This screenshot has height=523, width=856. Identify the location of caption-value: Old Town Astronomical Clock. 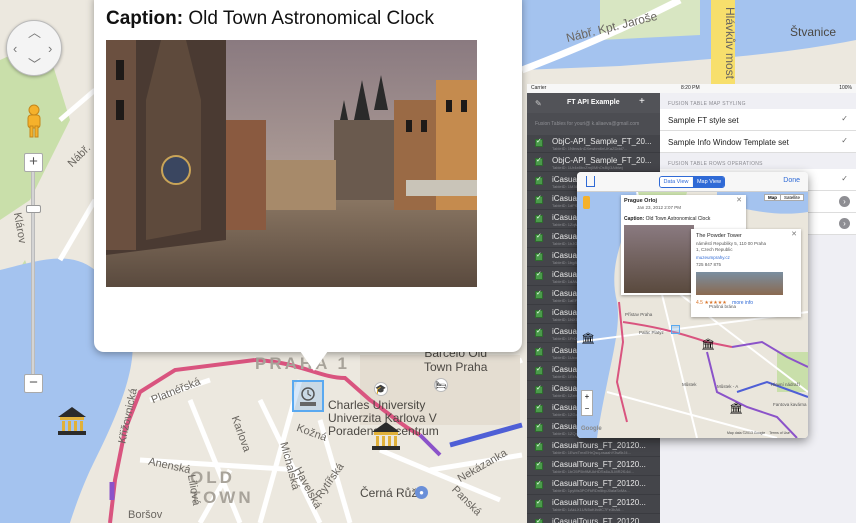
(311, 18).